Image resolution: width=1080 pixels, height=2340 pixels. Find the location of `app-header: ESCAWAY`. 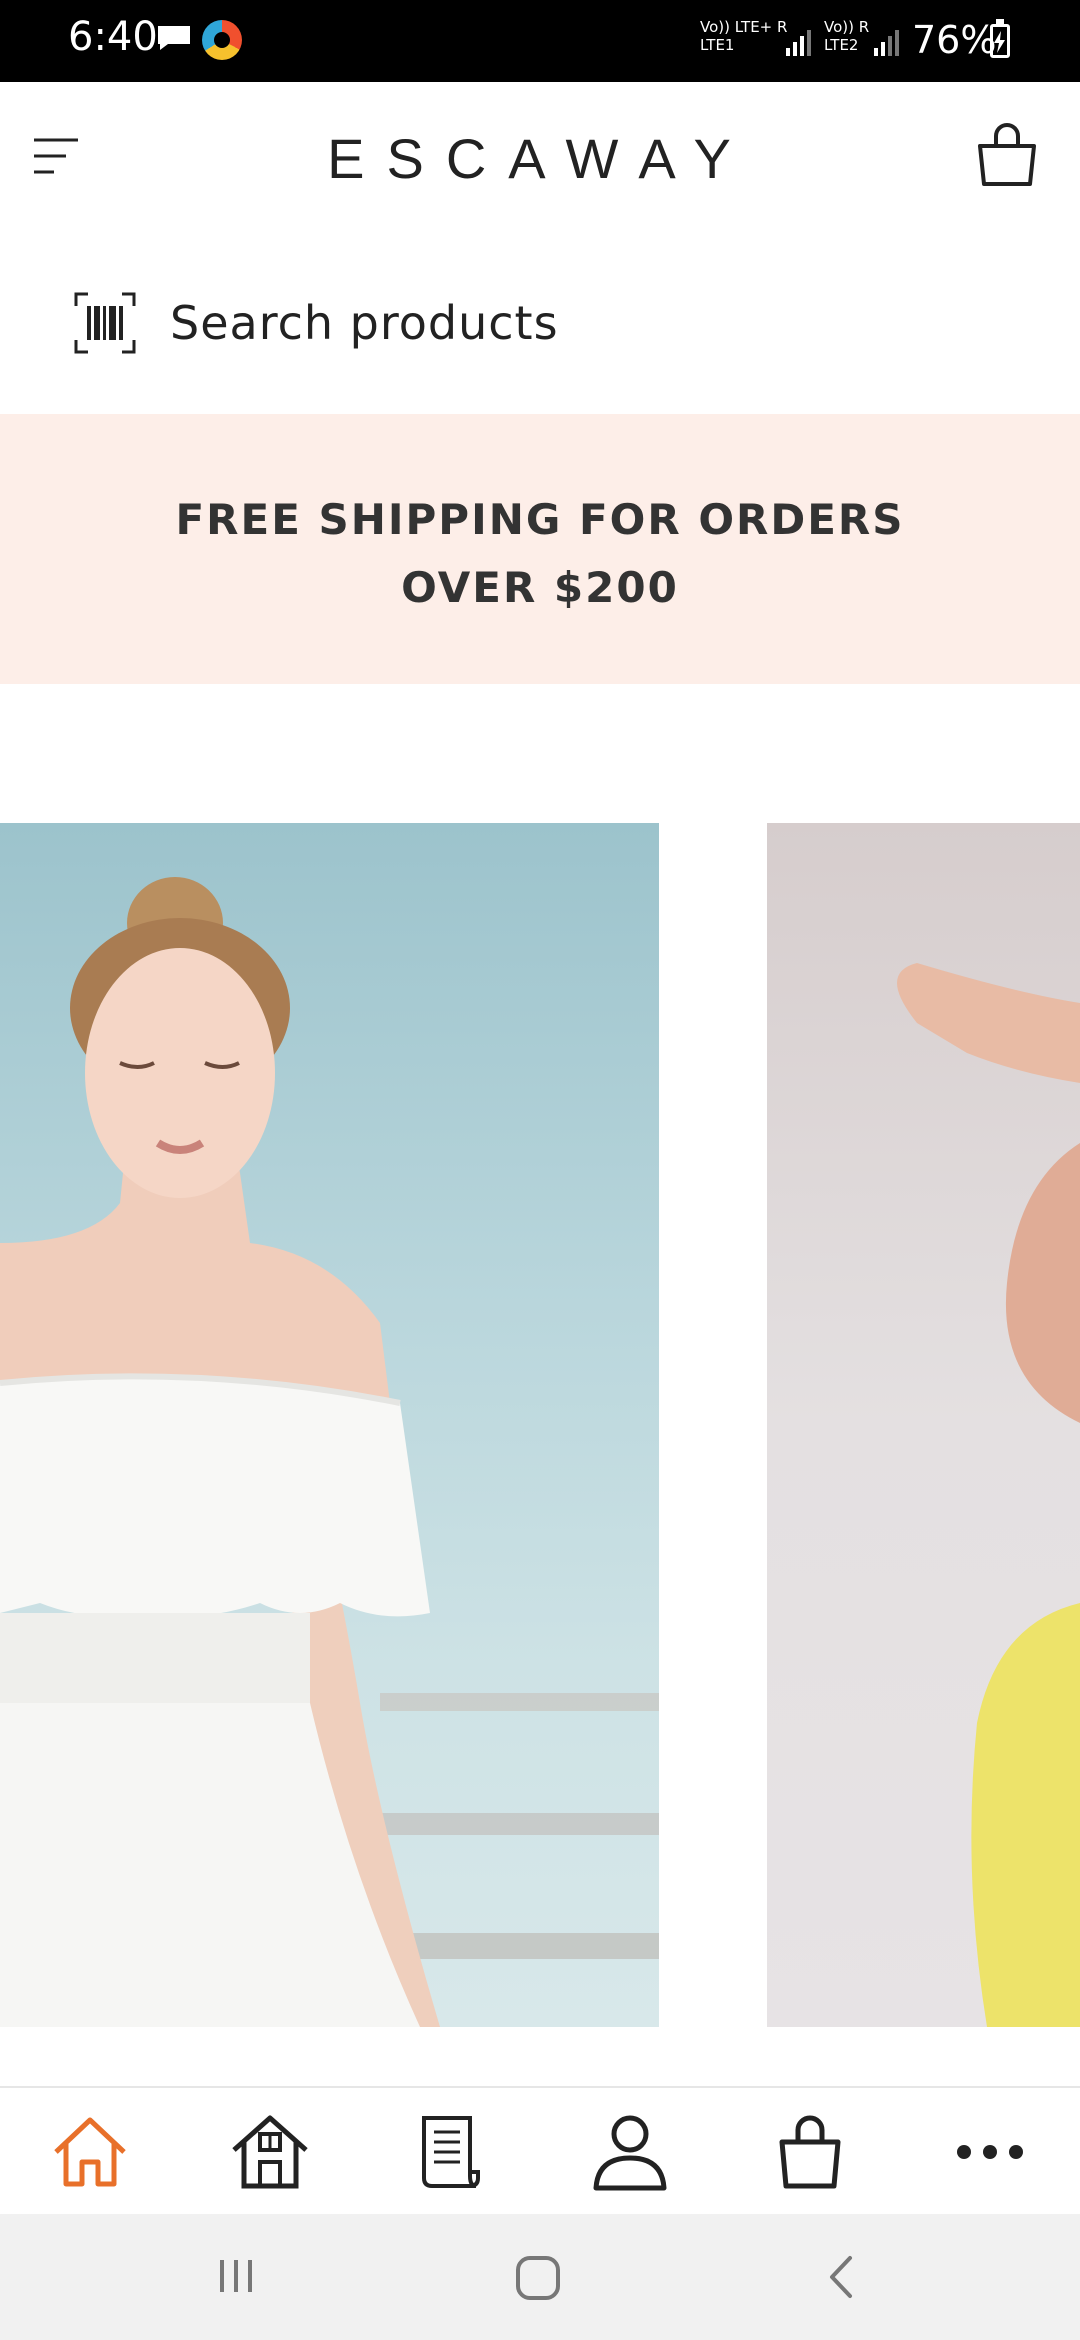

app-header: ESCAWAY is located at coordinates (540, 157).